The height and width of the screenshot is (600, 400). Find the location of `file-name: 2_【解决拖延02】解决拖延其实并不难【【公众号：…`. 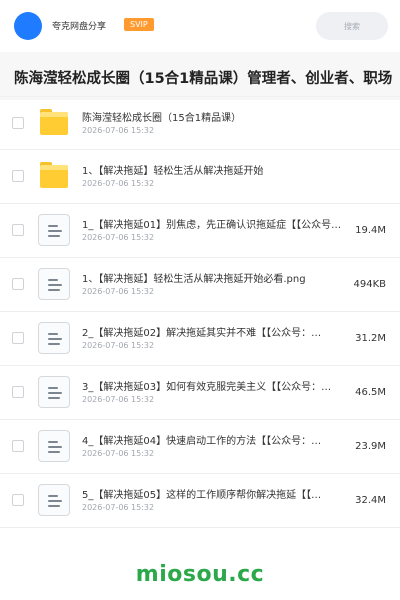

file-name: 2_【解决拖延02】解决拖延其实并不难【【公众号：… is located at coordinates (202, 333).